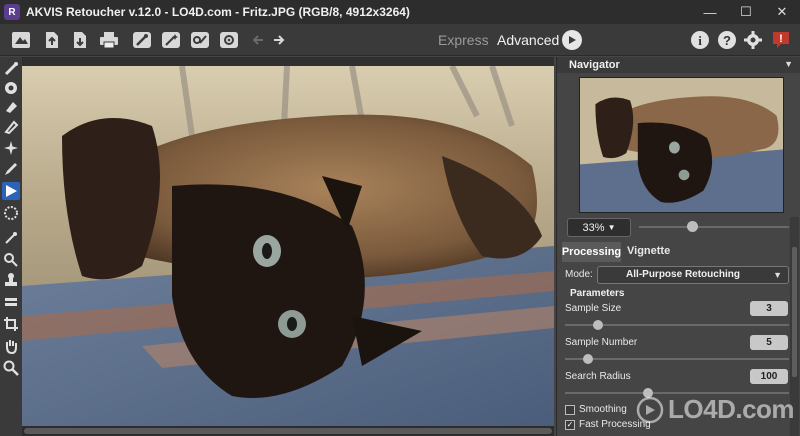 The height and width of the screenshot is (436, 800). What do you see at coordinates (677, 359) in the screenshot?
I see `sample-number-slider` at bounding box center [677, 359].